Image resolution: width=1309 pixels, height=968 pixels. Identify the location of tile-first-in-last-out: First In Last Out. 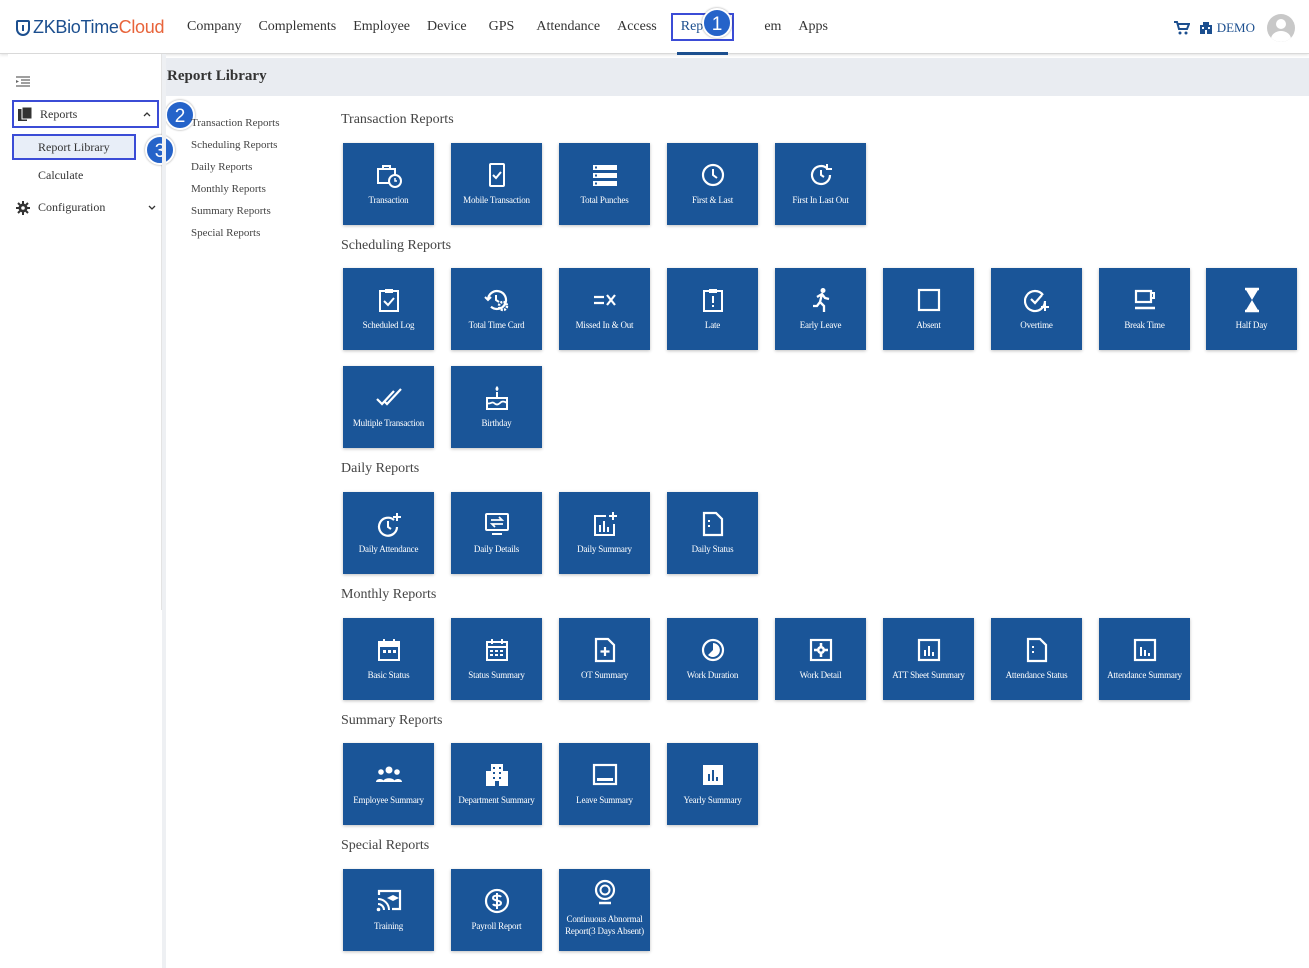
(820, 184).